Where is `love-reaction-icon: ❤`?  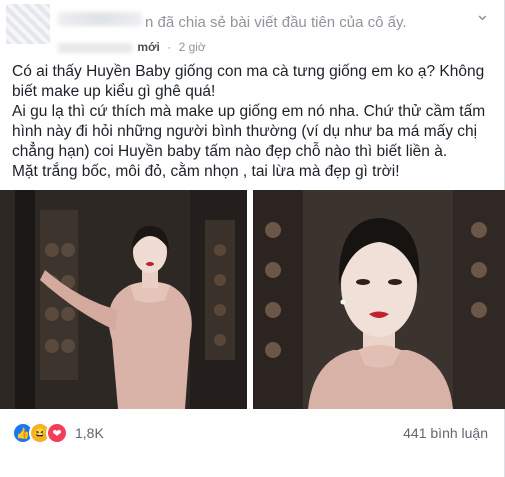 love-reaction-icon: ❤ is located at coordinates (57, 433).